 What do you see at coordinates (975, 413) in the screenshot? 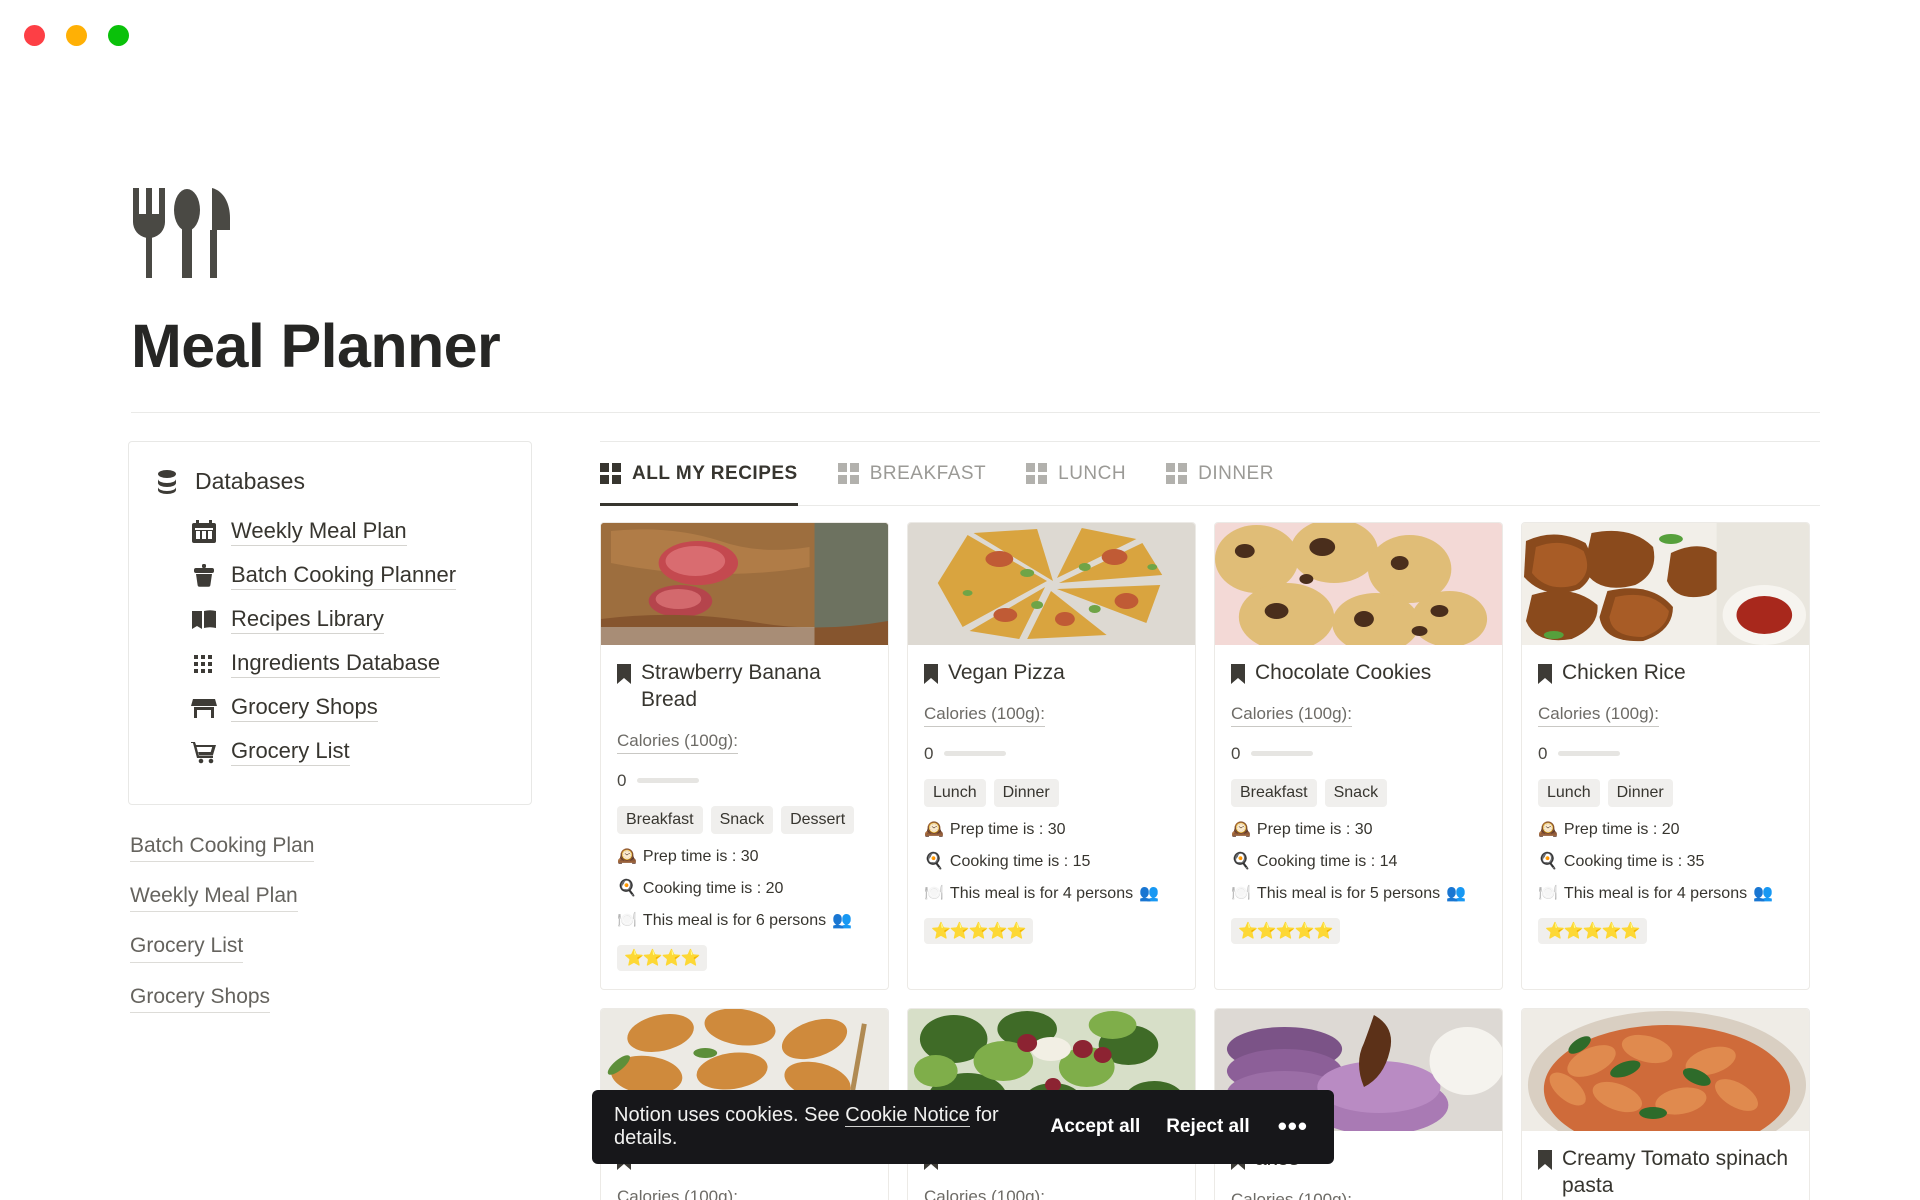
I see `title-divider` at bounding box center [975, 413].